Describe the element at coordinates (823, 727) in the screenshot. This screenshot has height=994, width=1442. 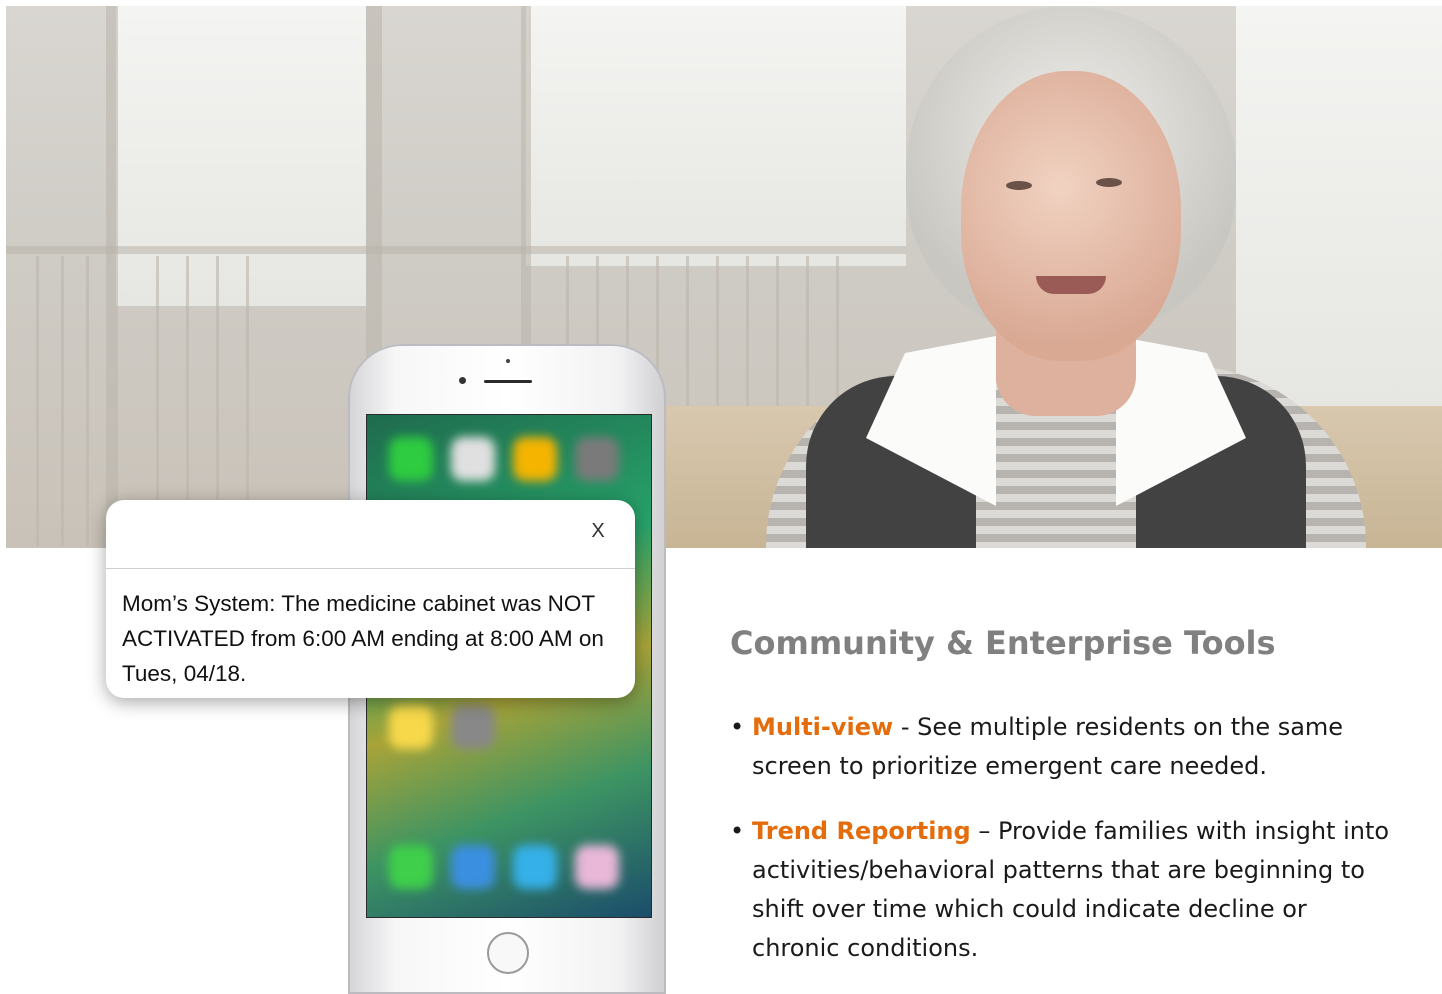
I see `feature-term: Multi-view` at that location.